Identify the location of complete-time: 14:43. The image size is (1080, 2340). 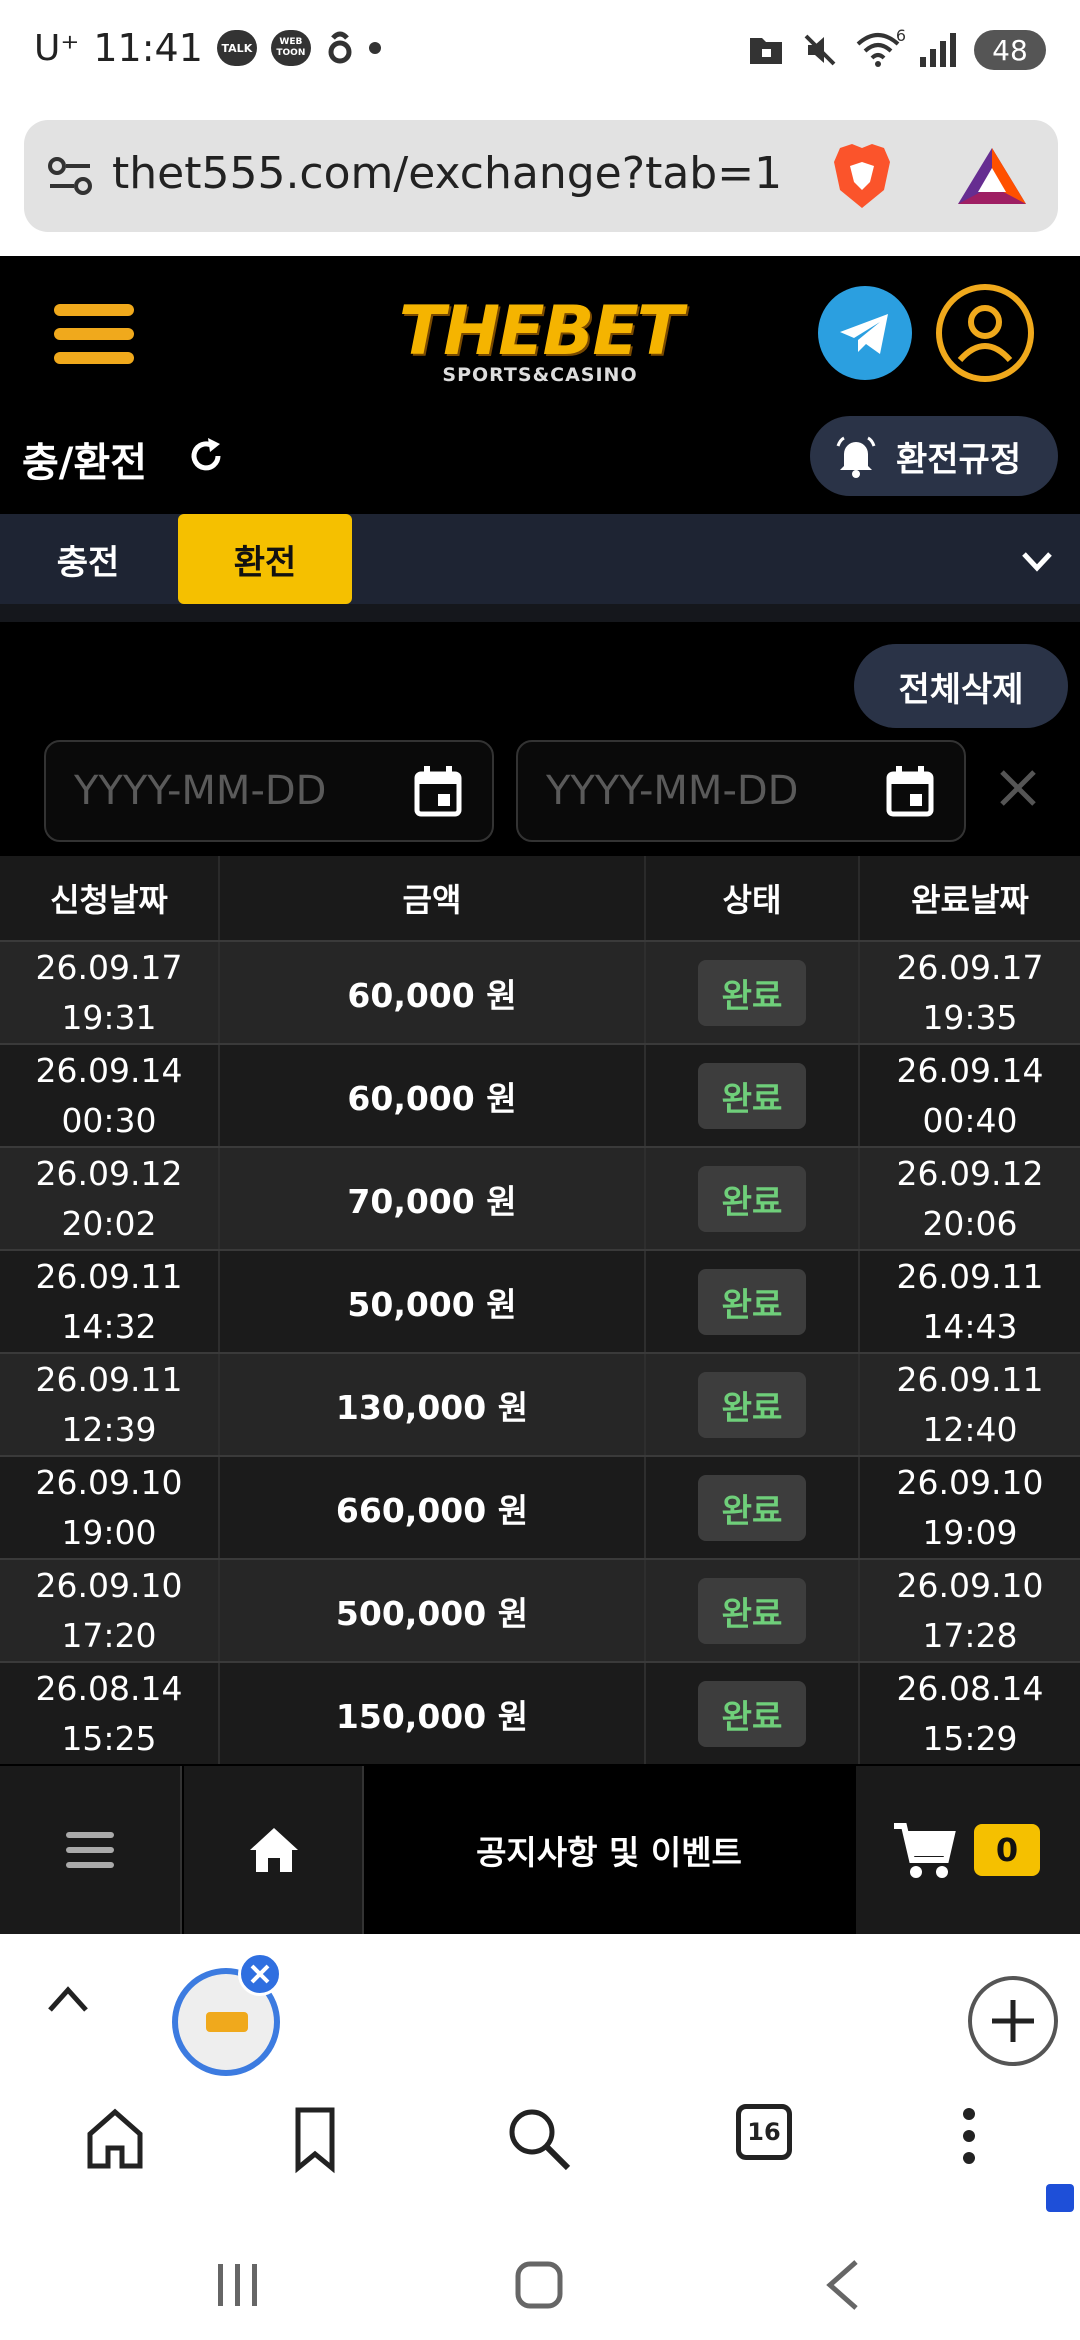
(970, 1326).